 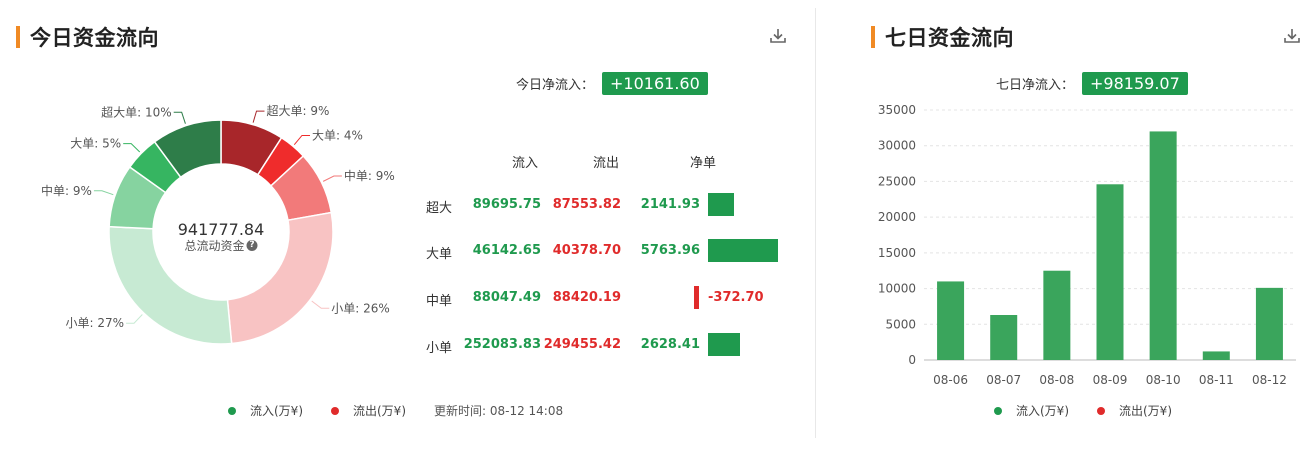 What do you see at coordinates (94, 38) in the screenshot?
I see `today-title-text: 今日资金流向` at bounding box center [94, 38].